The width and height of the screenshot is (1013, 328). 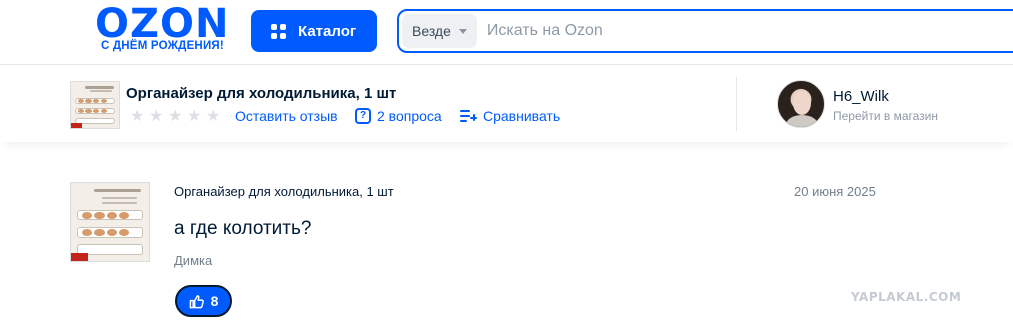 I want to click on go-to-store-link: Перейти в магазин, so click(x=885, y=116).